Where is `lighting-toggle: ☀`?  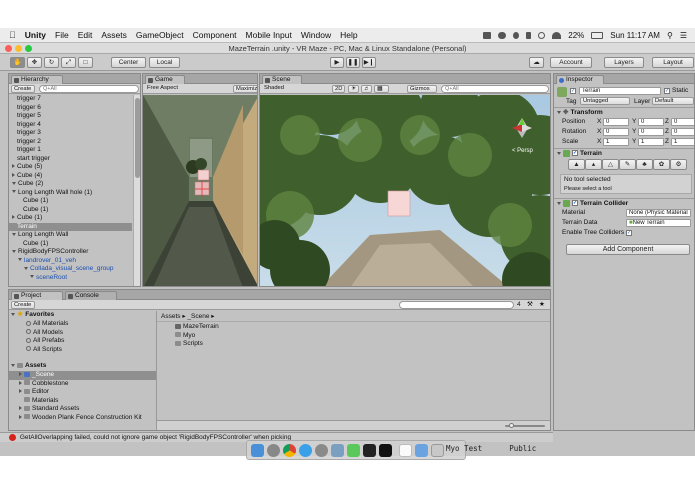 lighting-toggle: ☀ is located at coordinates (353, 89).